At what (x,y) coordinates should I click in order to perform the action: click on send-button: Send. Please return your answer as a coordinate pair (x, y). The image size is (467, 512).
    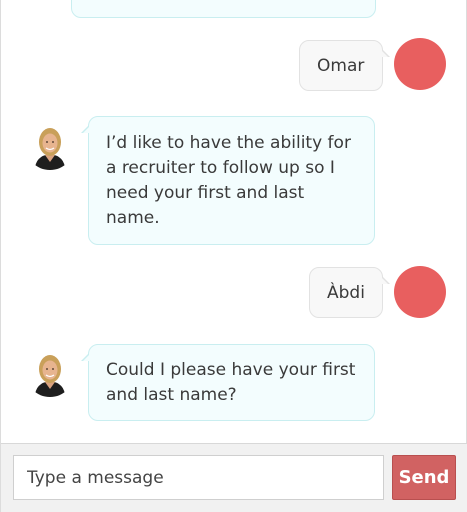
    Looking at the image, I should click on (424, 477).